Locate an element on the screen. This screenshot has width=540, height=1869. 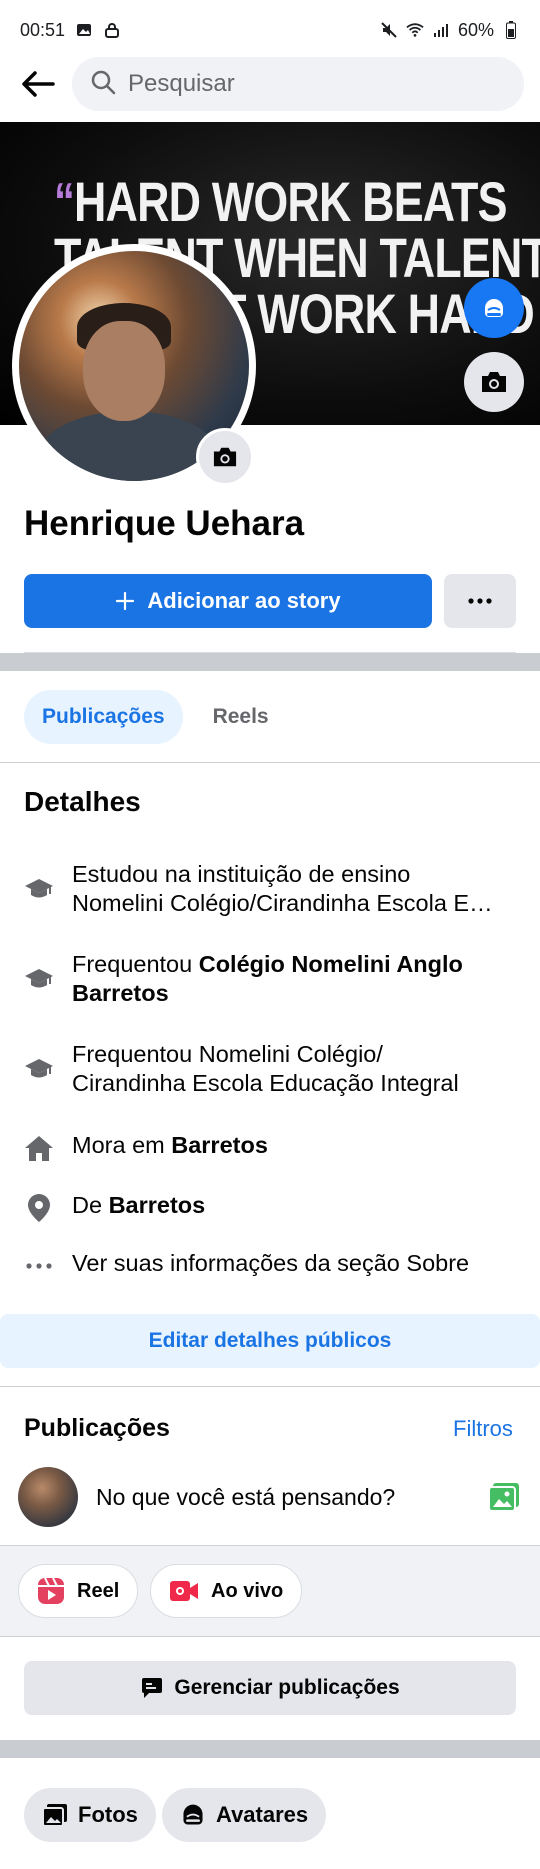
signal-icon is located at coordinates (441, 30).